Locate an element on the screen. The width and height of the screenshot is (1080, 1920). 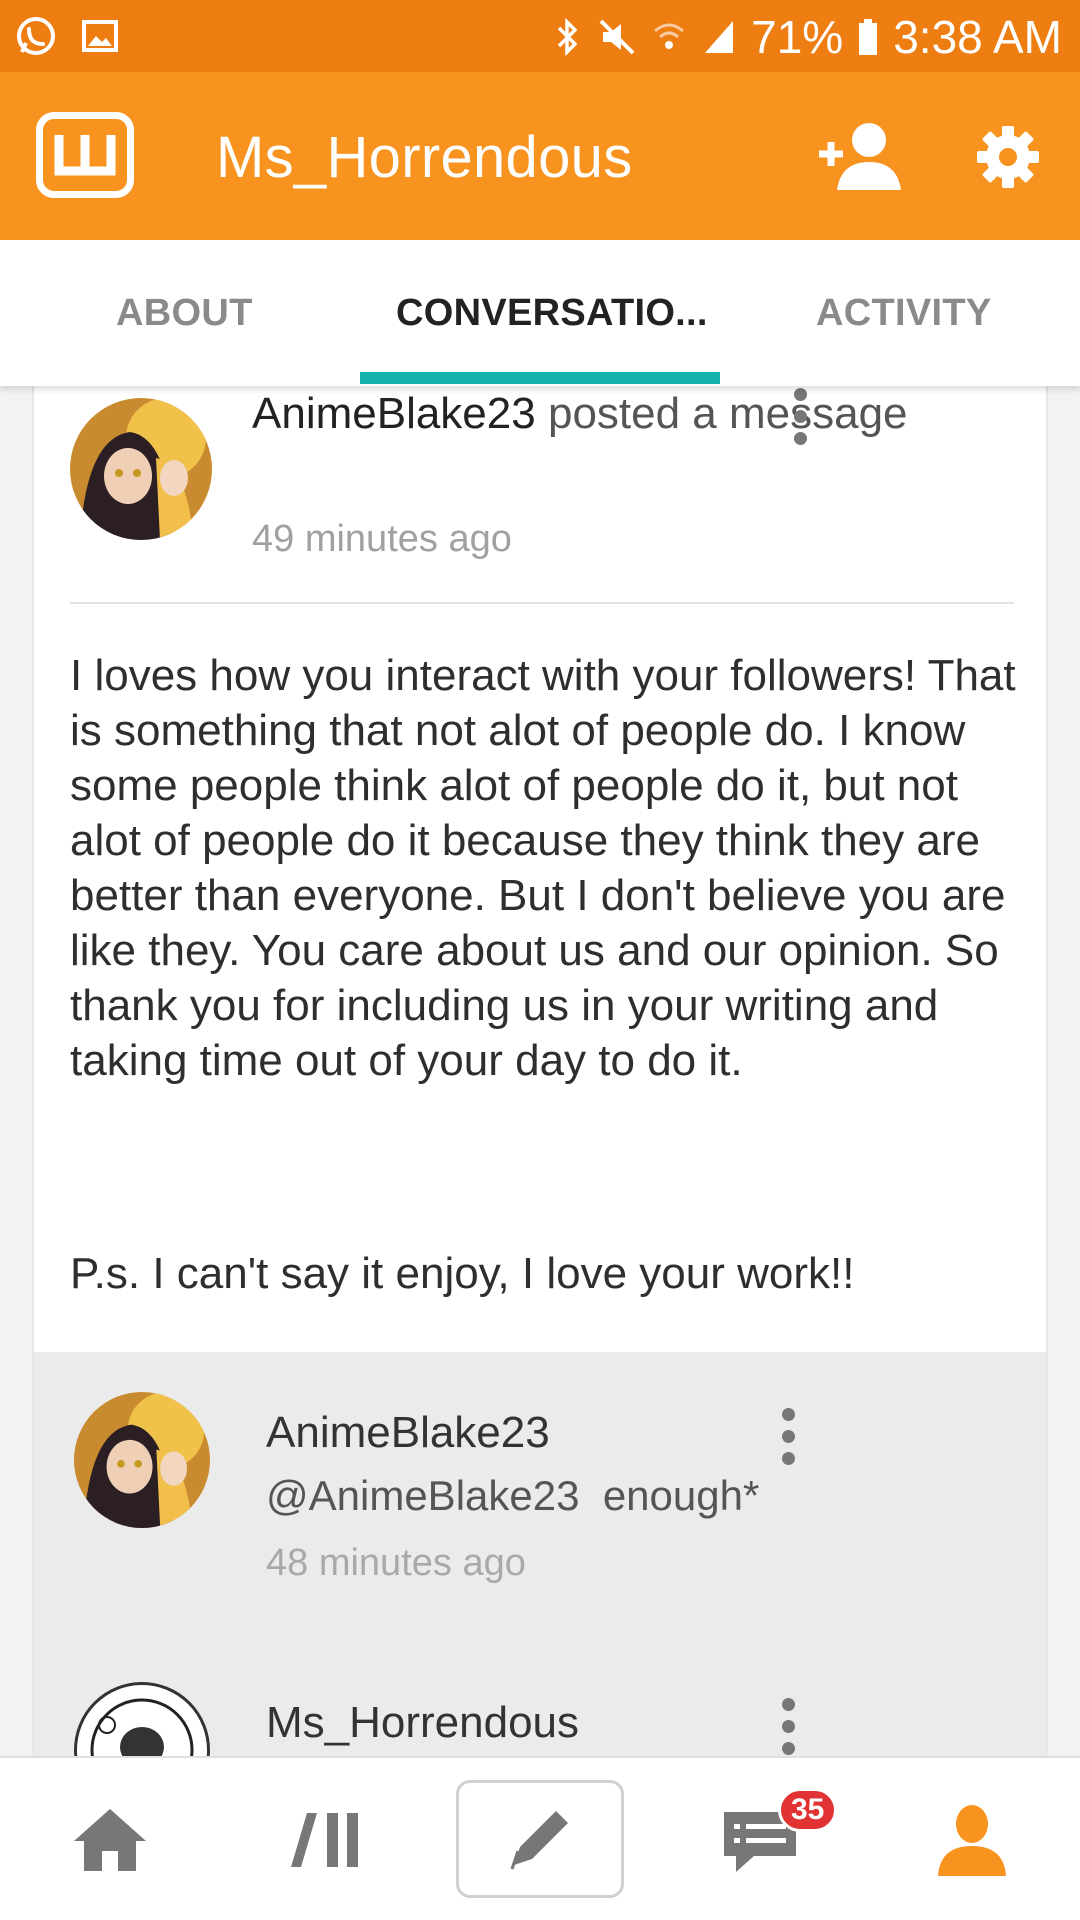
battery-icon is located at coordinates (868, 37).